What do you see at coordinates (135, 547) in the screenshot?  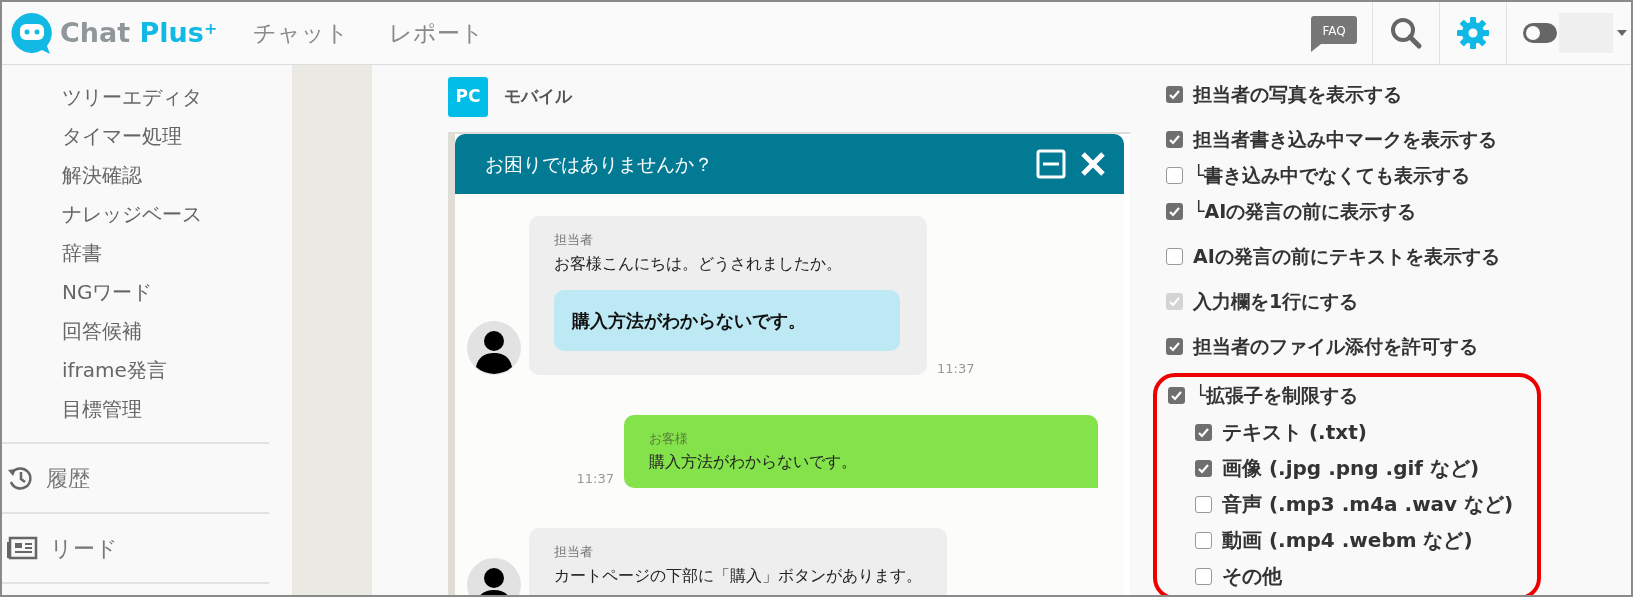 I see `sidebar-section: リード` at bounding box center [135, 547].